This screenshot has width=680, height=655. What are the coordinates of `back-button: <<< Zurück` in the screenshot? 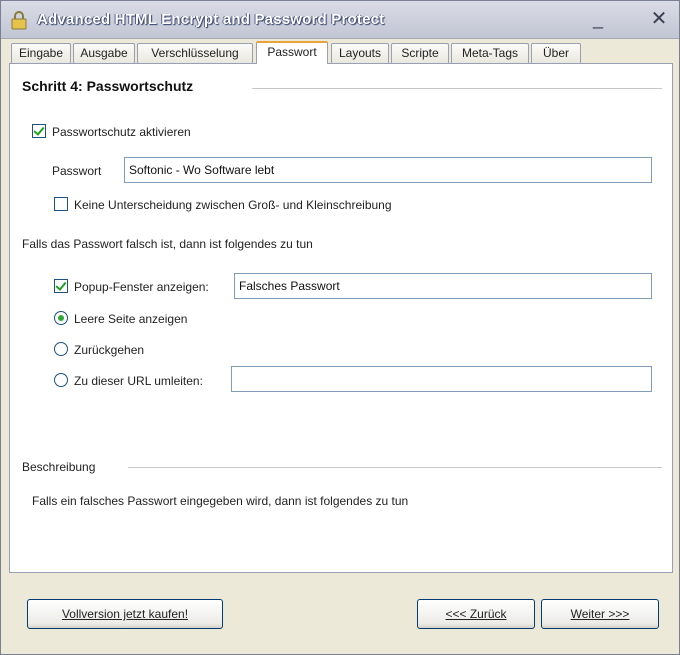 It's located at (476, 614).